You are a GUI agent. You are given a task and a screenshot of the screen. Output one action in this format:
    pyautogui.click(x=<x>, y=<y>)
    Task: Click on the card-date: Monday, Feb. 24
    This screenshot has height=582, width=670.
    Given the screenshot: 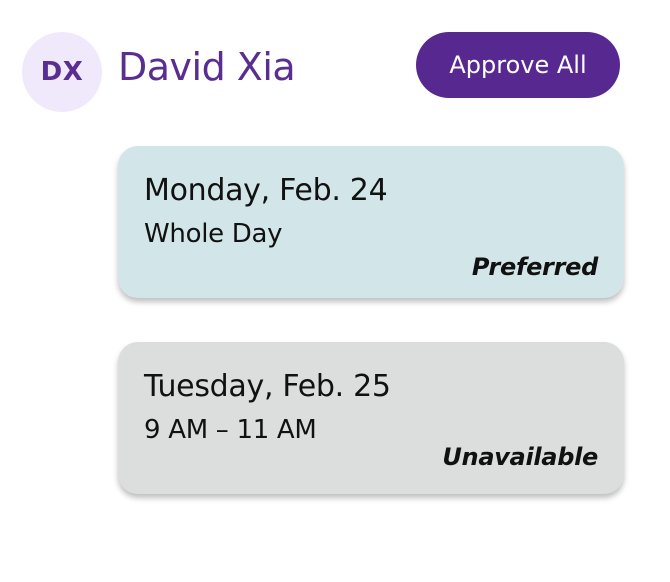 What is the action you would take?
    pyautogui.click(x=266, y=190)
    